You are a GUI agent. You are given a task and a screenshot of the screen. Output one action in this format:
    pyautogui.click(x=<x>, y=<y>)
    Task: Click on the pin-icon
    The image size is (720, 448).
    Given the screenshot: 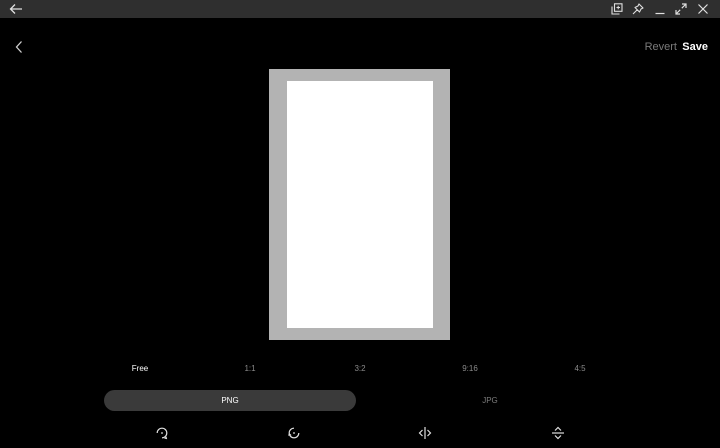 What is the action you would take?
    pyautogui.click(x=638, y=9)
    